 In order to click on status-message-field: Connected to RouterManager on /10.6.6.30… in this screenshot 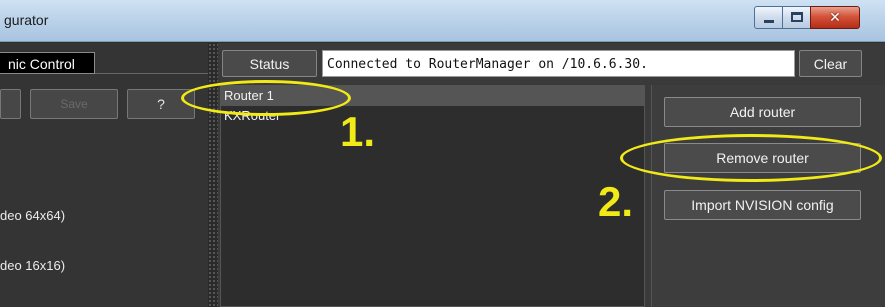, I will do `click(558, 63)`.